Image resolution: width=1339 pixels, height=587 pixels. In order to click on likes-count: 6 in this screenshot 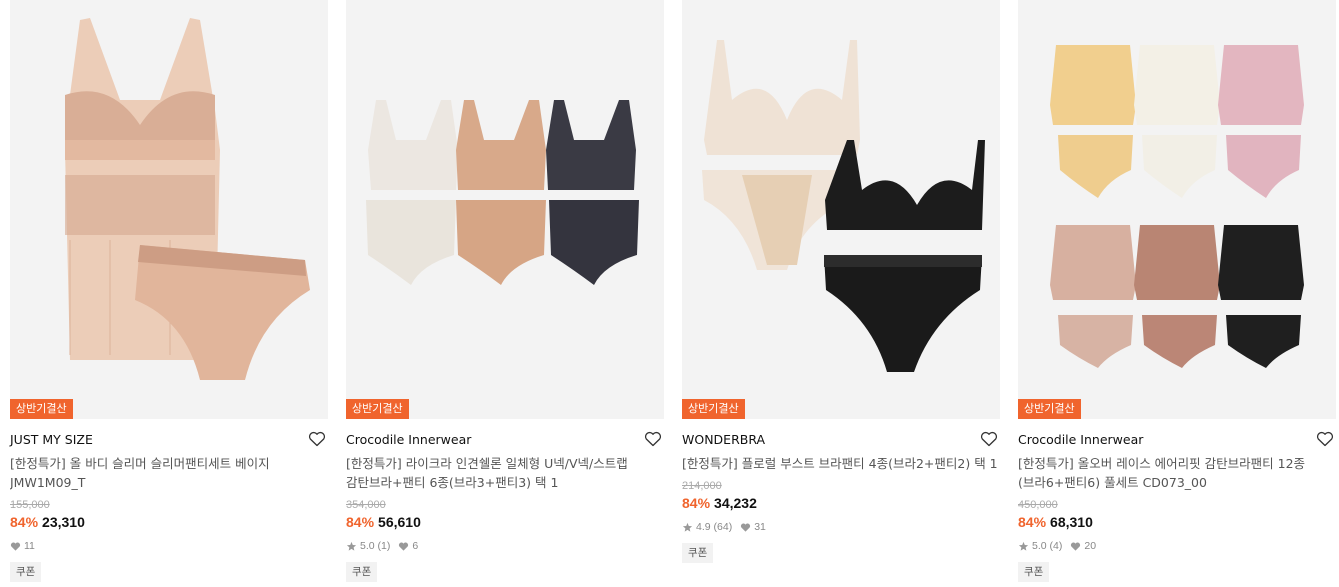, I will do `click(415, 546)`.